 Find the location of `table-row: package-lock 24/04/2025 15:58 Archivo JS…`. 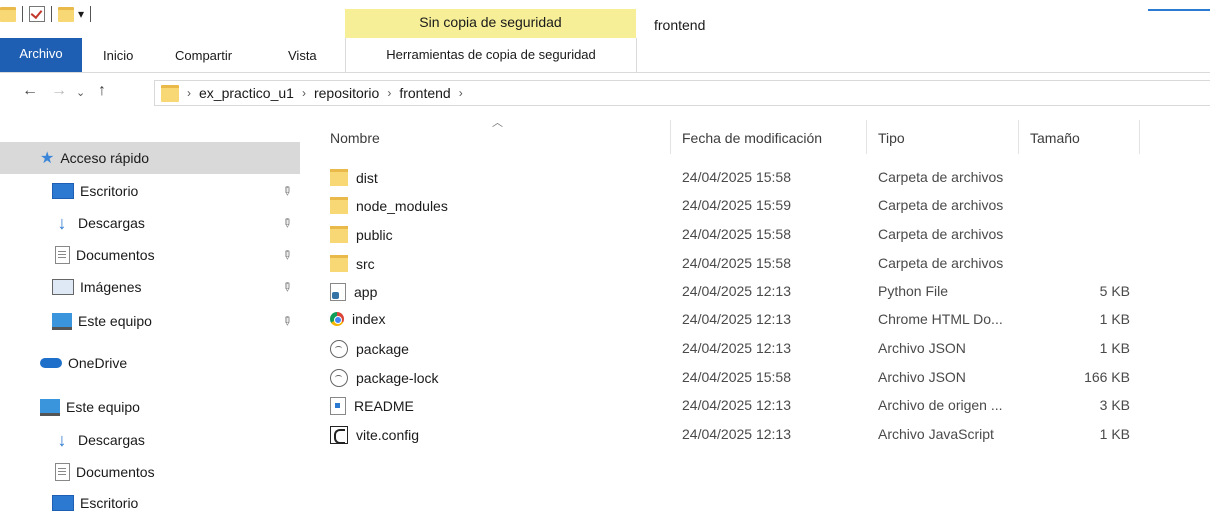

table-row: package-lock 24/04/2025 15:58 Archivo JS… is located at coordinates (735, 377).